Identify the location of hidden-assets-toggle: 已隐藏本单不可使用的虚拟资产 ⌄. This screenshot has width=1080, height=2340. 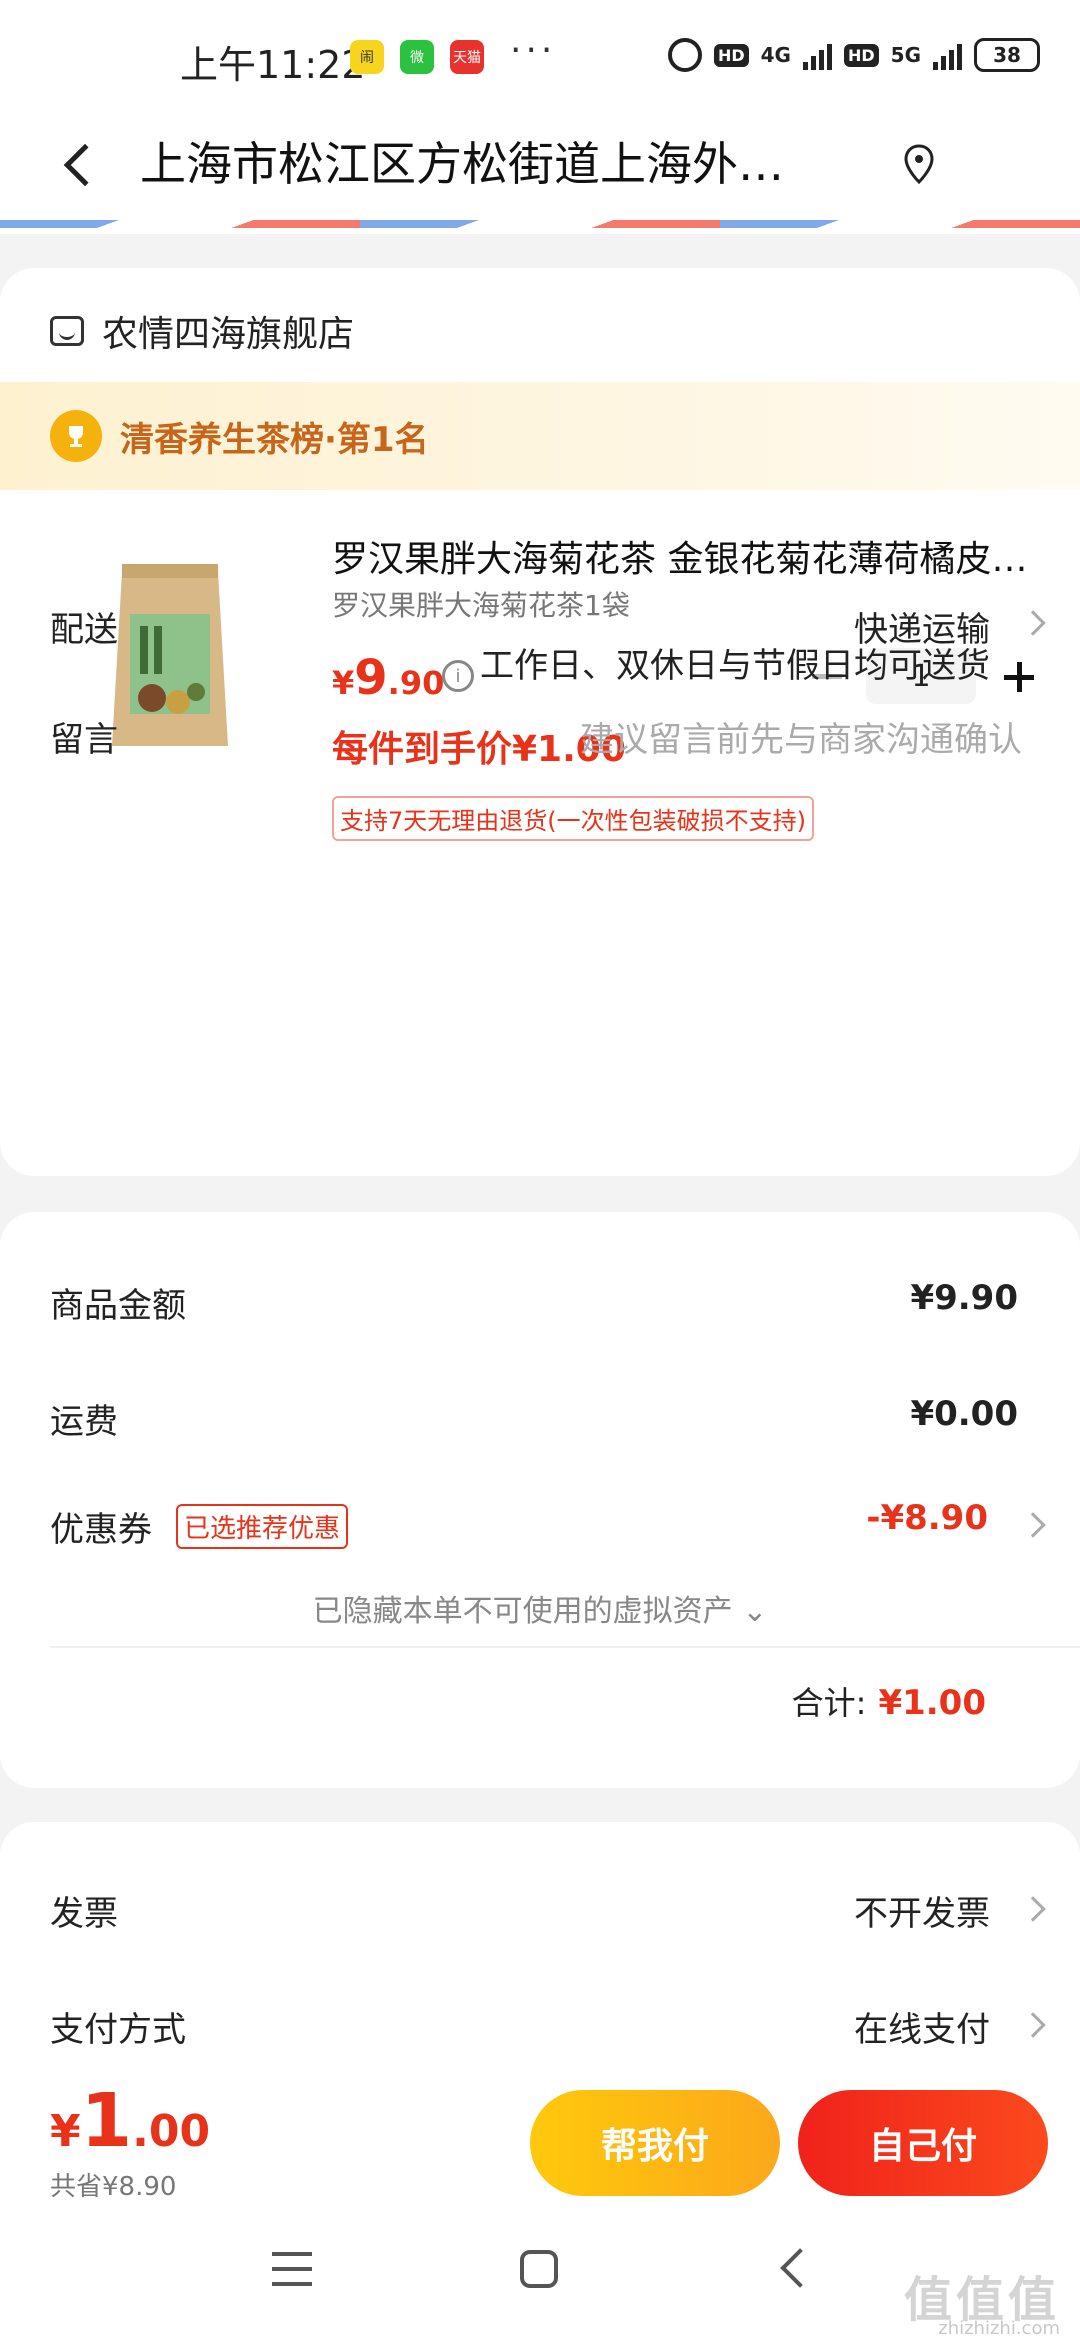
(540, 1608).